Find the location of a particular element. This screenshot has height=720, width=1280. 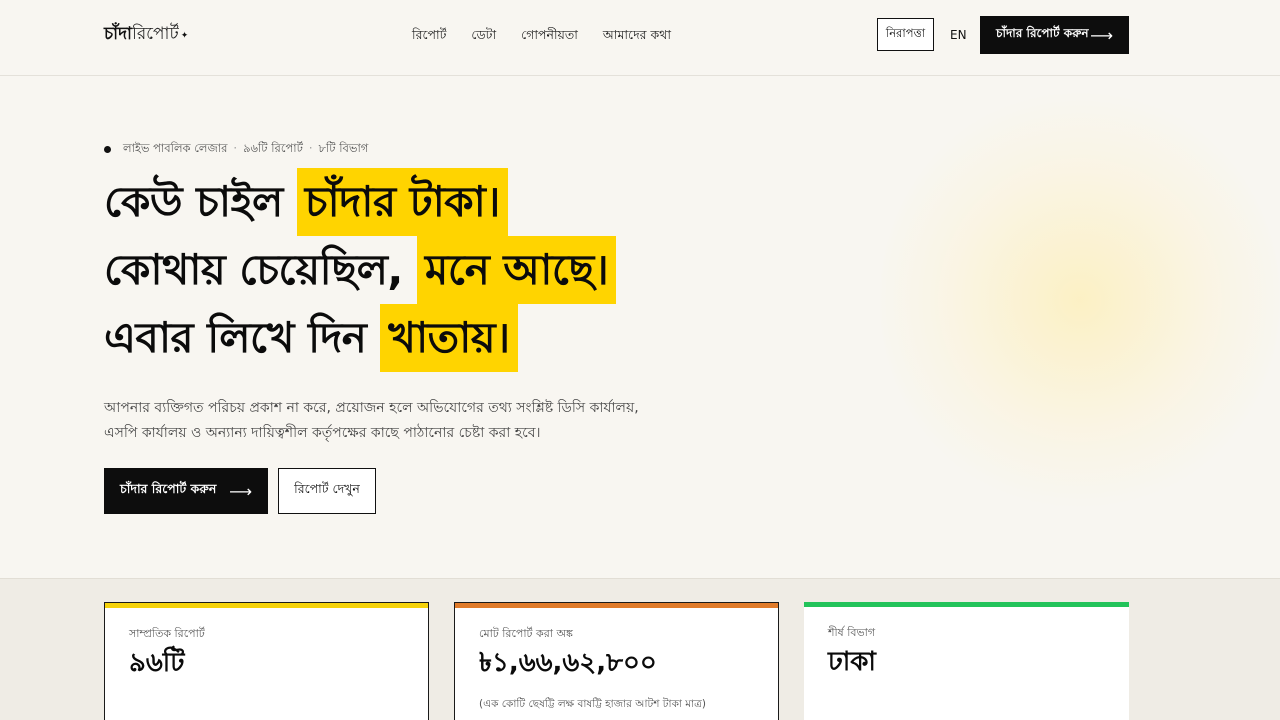

headline-line-1-highlight: চাঁদার টাকা। is located at coordinates (402, 202).